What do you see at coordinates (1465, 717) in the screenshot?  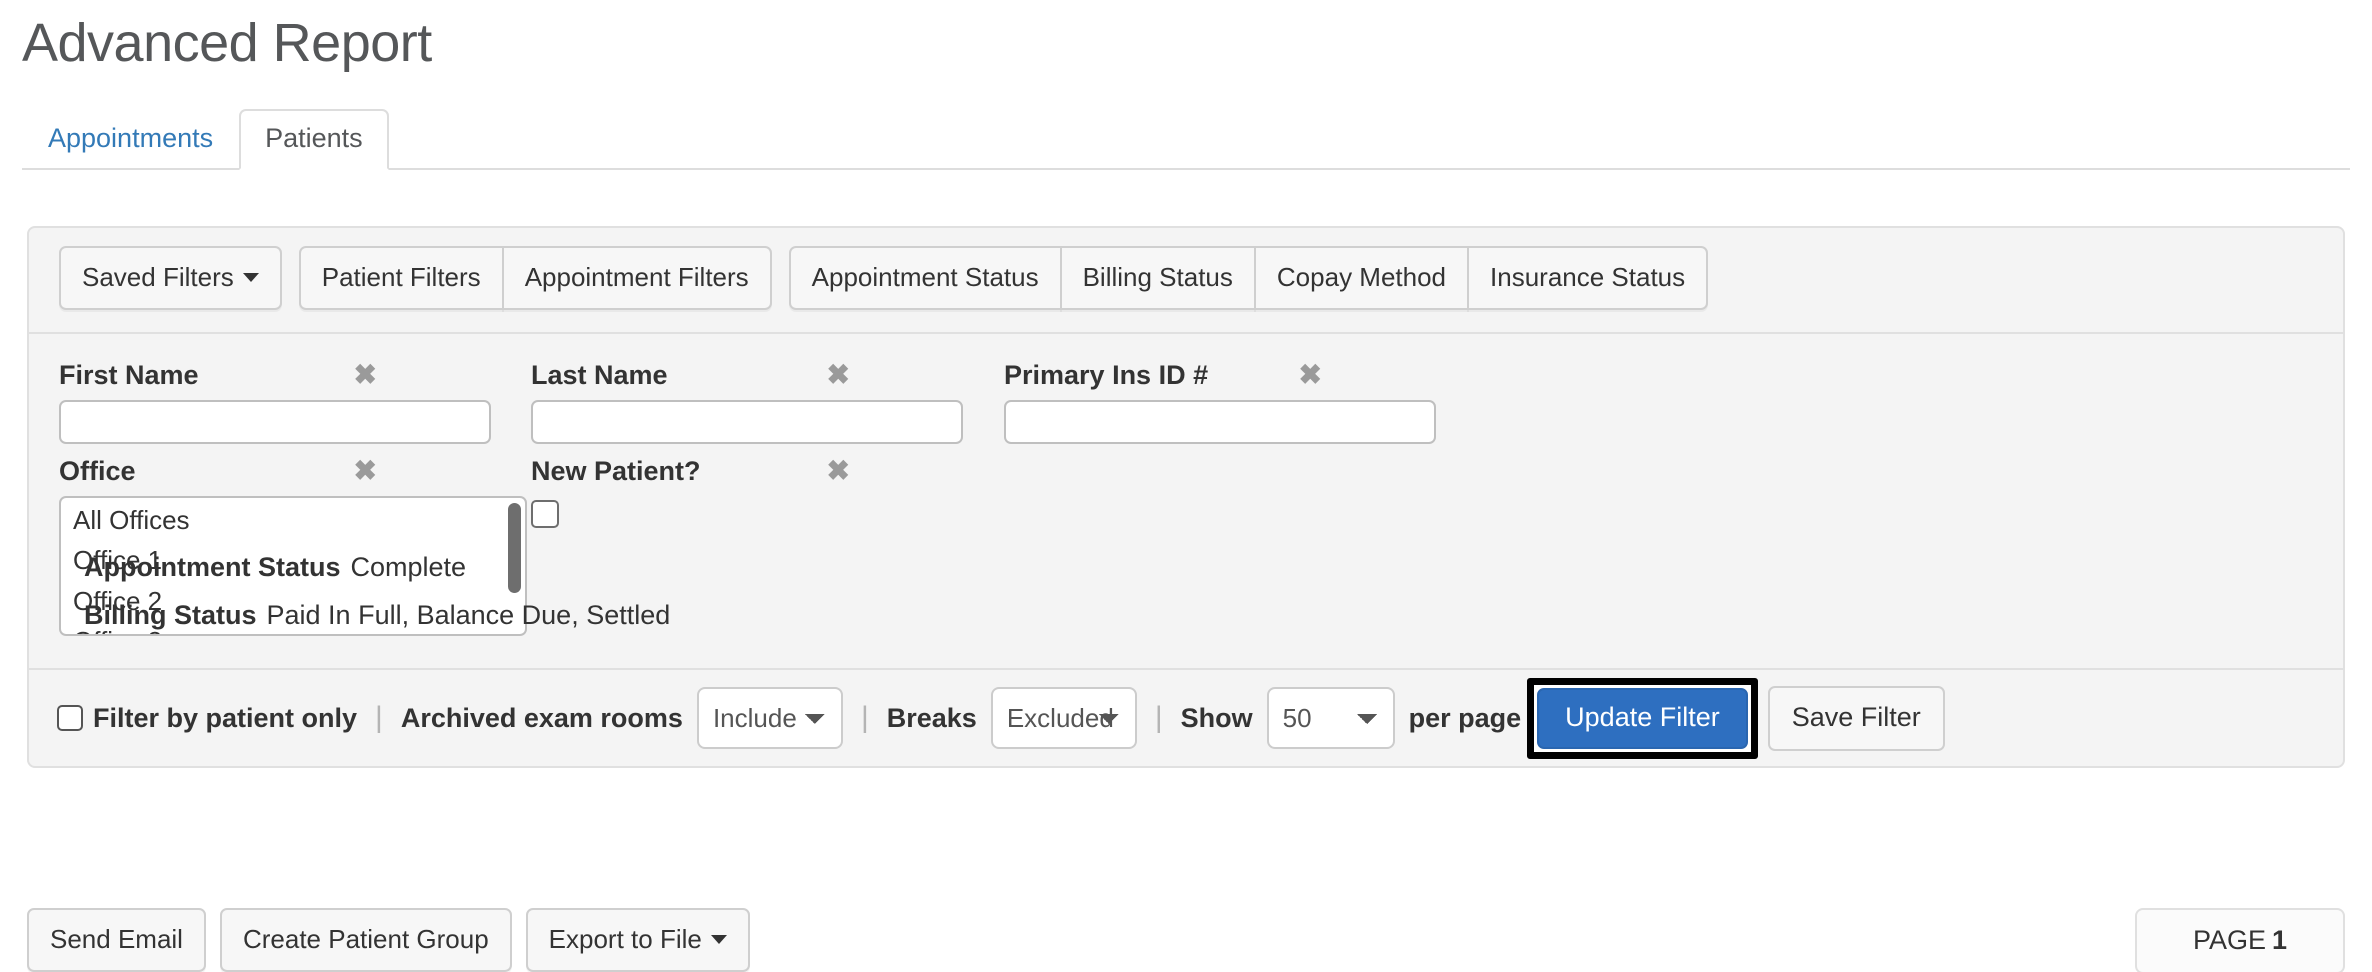 I see `per-page-label: per page` at bounding box center [1465, 717].